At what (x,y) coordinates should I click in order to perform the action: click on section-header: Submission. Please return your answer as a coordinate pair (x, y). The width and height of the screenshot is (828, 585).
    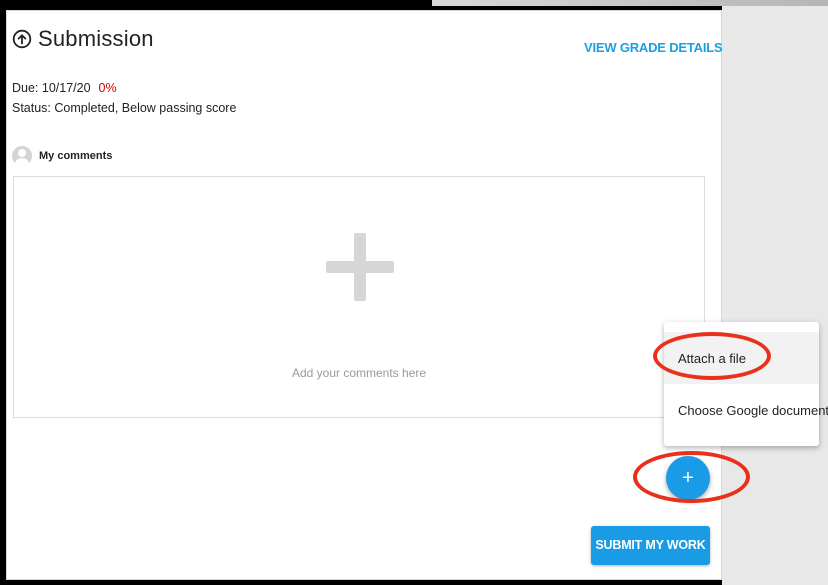
    Looking at the image, I should click on (83, 39).